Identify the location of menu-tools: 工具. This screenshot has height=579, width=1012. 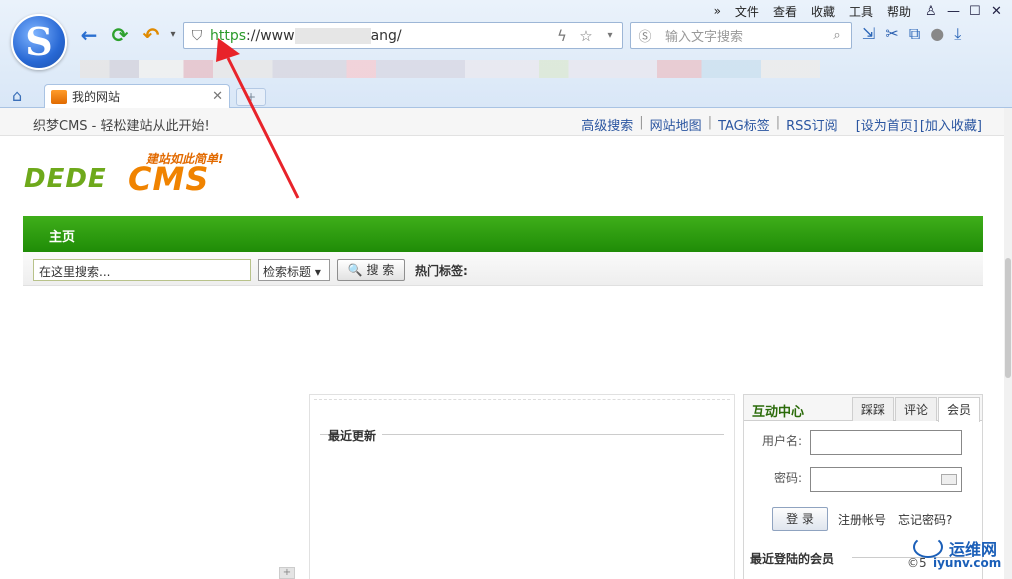
(861, 11).